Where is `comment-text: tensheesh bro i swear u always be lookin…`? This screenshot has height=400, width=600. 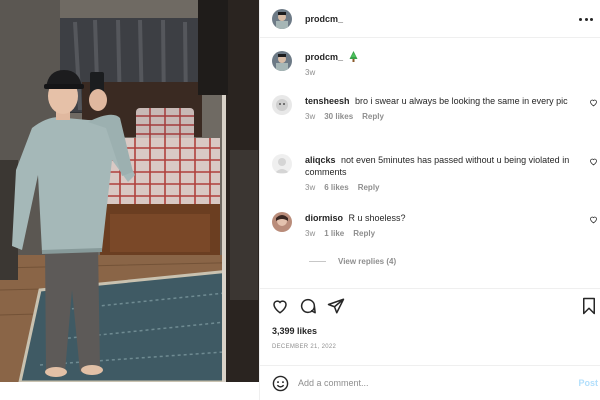
comment-text: tensheesh bro i swear u always be lookin… is located at coordinates (443, 101).